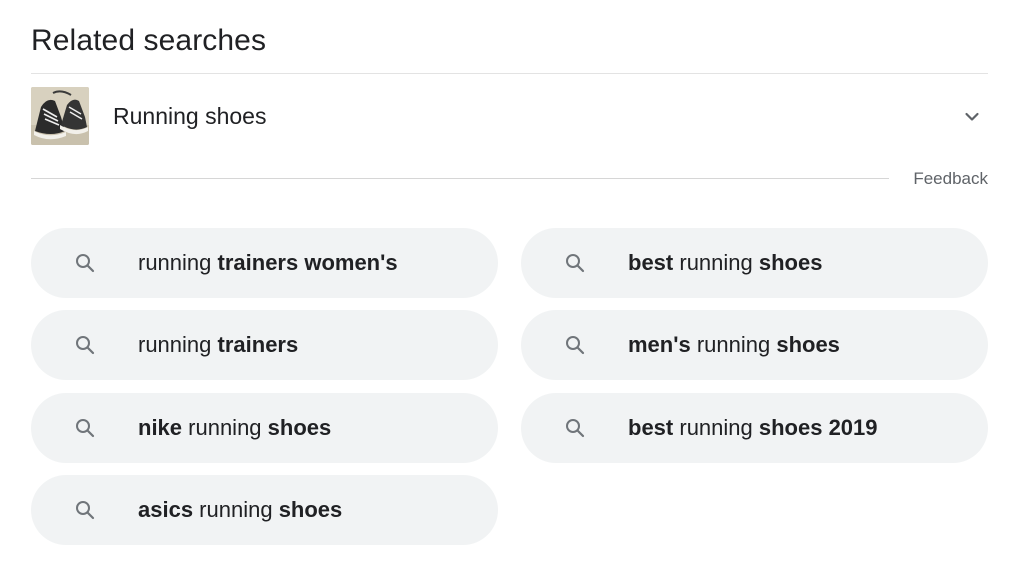  What do you see at coordinates (258, 344) in the screenshot?
I see `suggestion-text-bold: trainers` at bounding box center [258, 344].